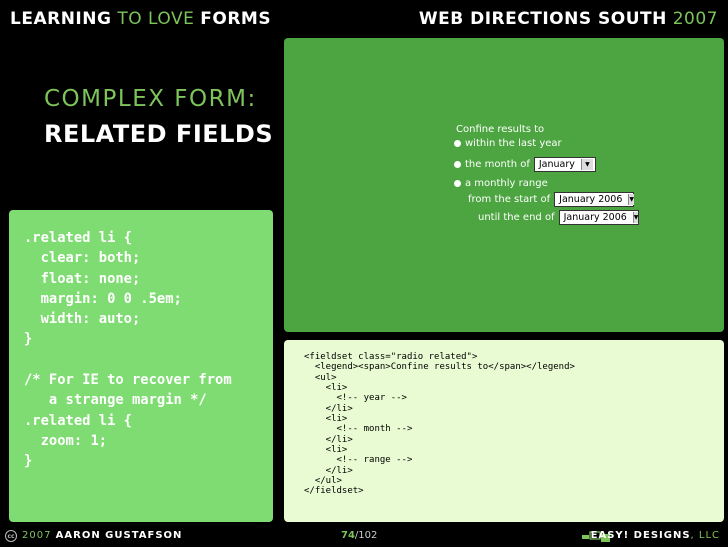  I want to click on range-from-label: from the start of, so click(509, 199).